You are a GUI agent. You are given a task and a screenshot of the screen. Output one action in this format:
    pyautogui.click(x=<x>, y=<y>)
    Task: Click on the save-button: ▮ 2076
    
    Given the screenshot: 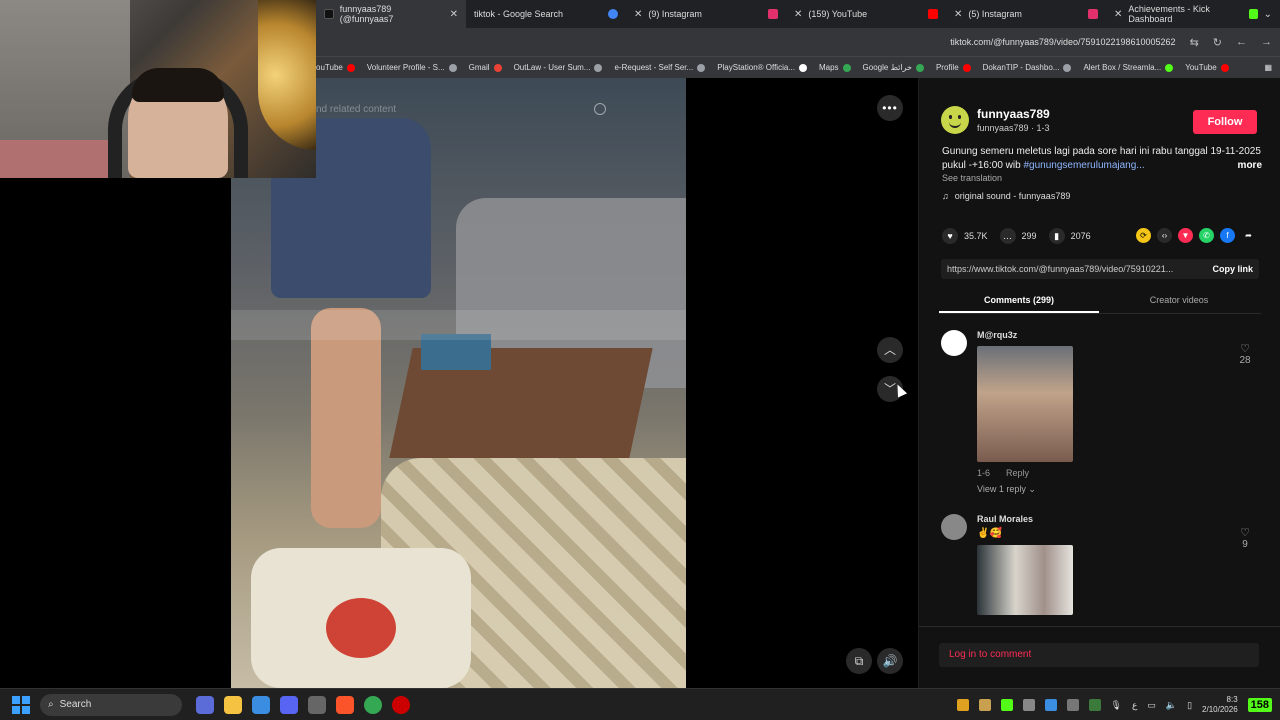 What is the action you would take?
    pyautogui.click(x=1069, y=236)
    